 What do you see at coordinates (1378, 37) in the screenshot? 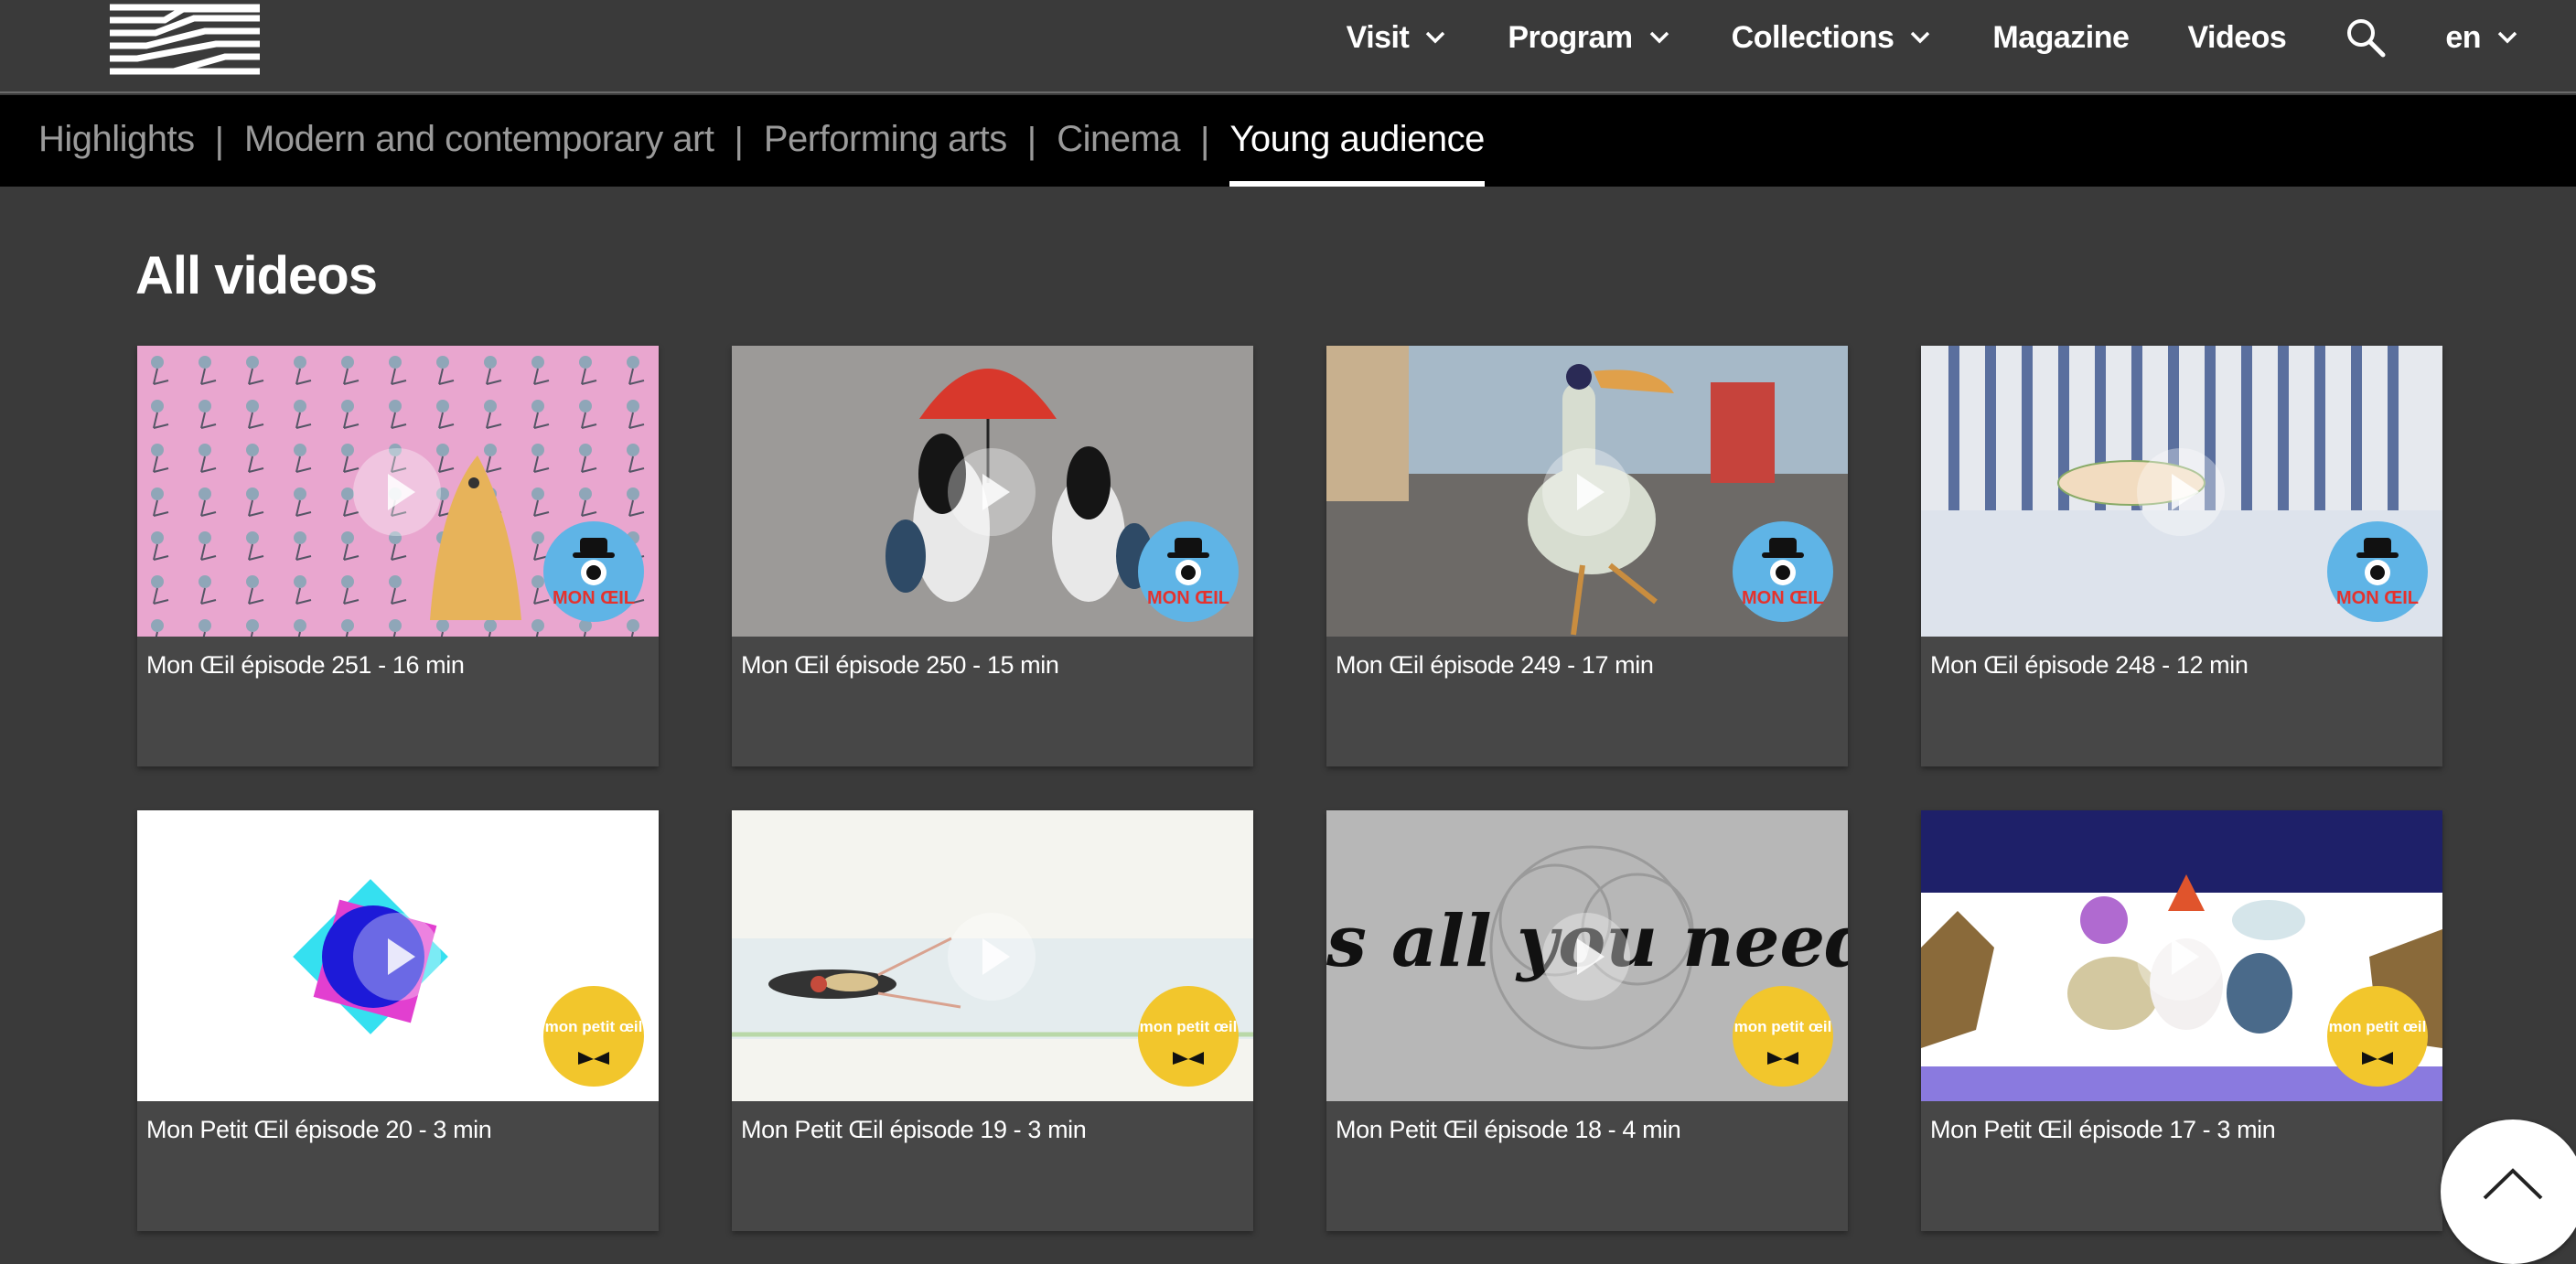
I see `nav-visit-label: Visit` at bounding box center [1378, 37].